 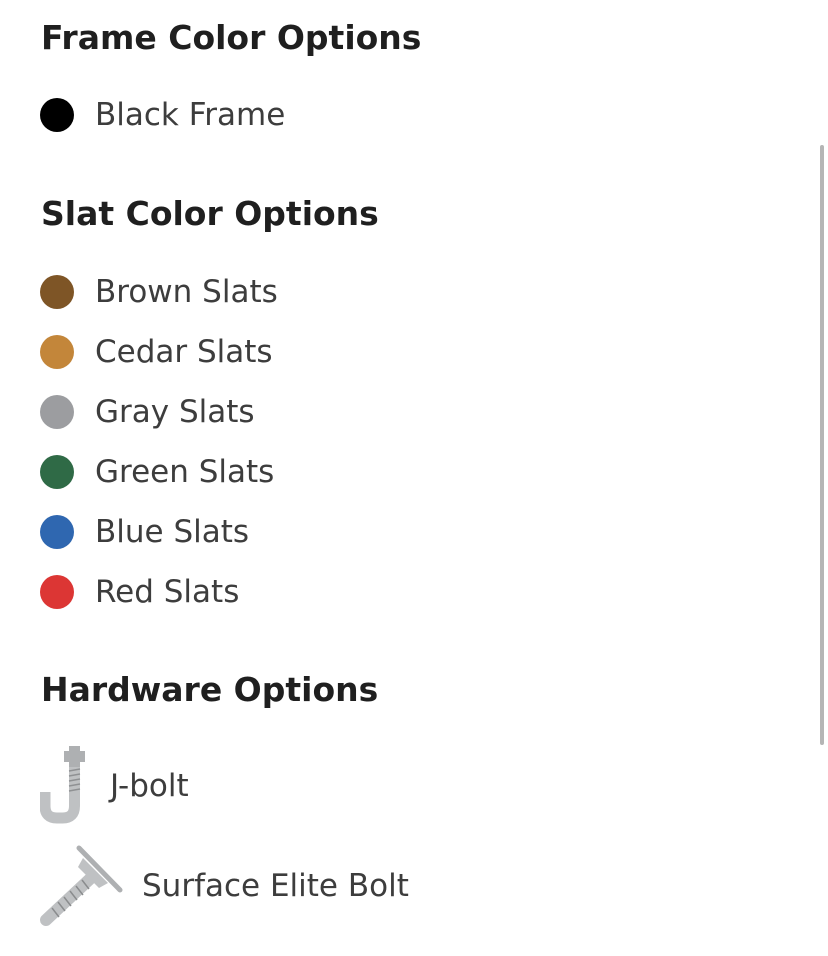 What do you see at coordinates (57, 352) in the screenshot?
I see `cedar-swatch` at bounding box center [57, 352].